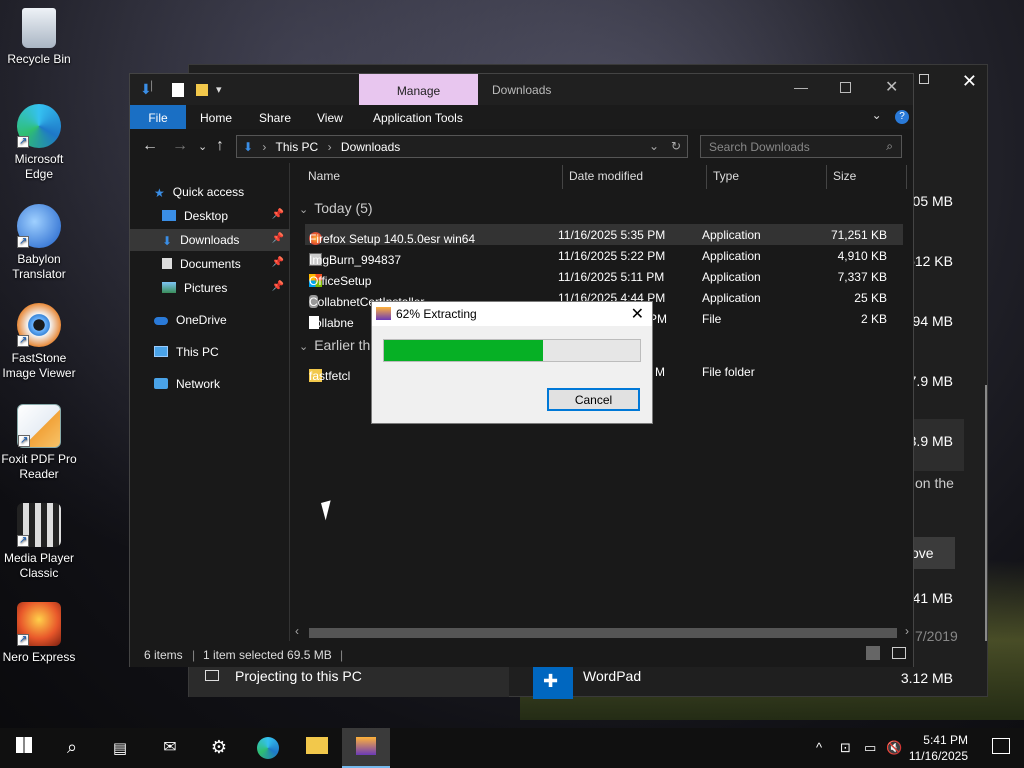 The image size is (1024, 768). I want to click on tab-home: Home, so click(216, 117).